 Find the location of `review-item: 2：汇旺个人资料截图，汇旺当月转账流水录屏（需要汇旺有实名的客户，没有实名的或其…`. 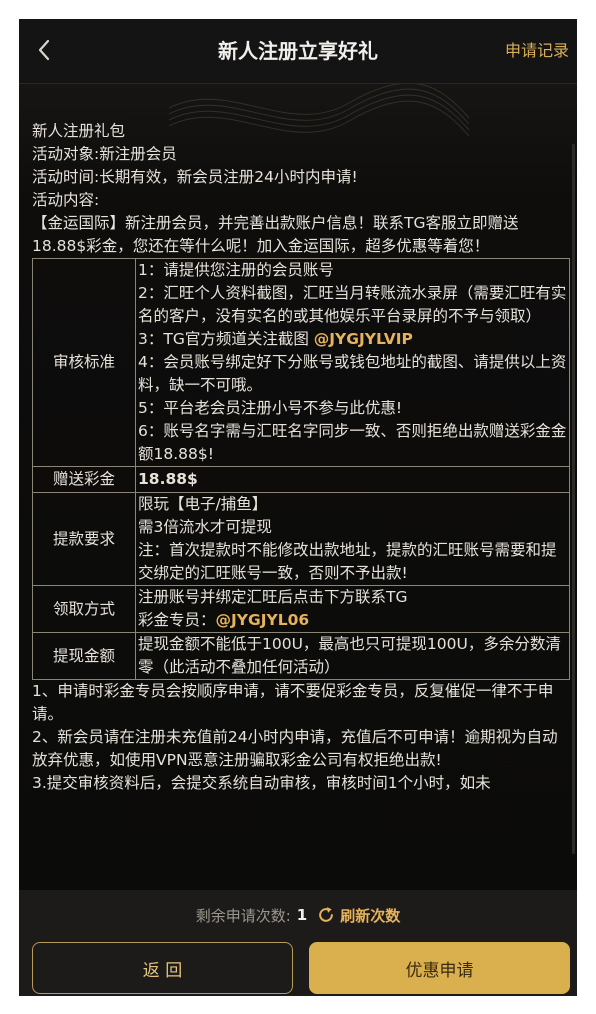

review-item: 2：汇旺个人资料截图，汇旺当月转账流水录屏（需要汇旺有实名的客户，没有实名的或其… is located at coordinates (352, 304).